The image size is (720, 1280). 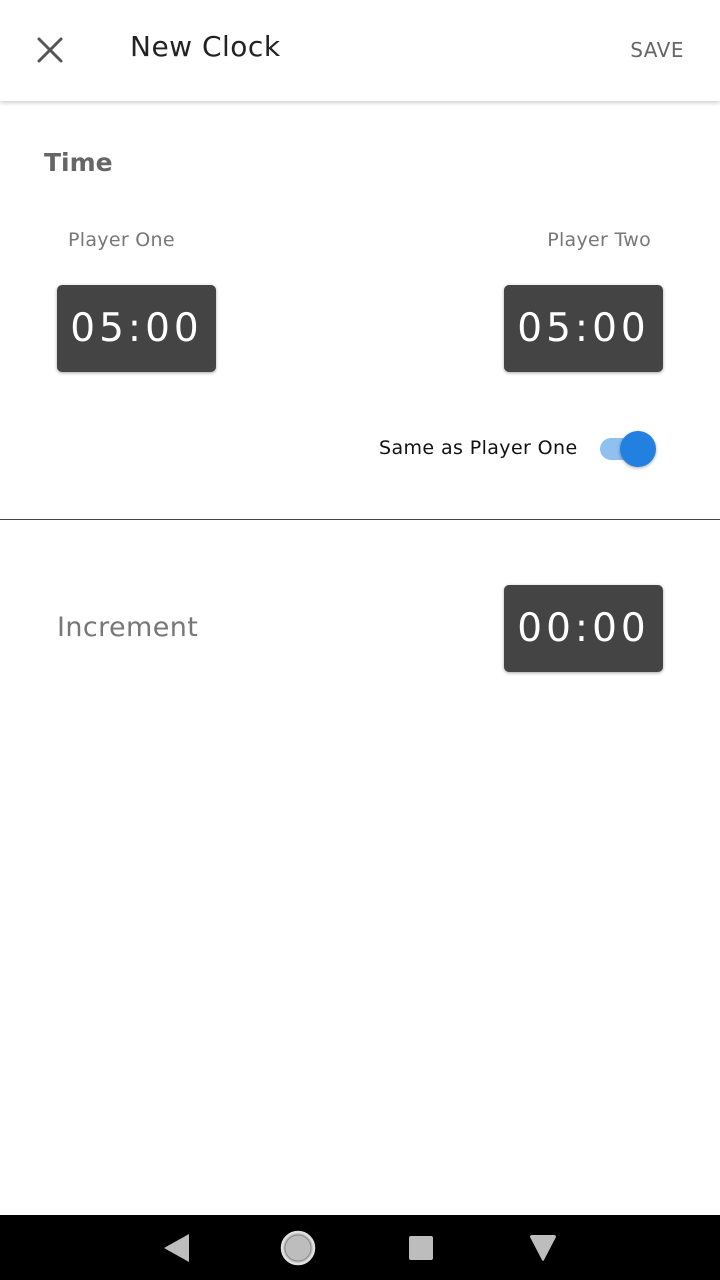 I want to click on nav-home-button, so click(x=298, y=1248).